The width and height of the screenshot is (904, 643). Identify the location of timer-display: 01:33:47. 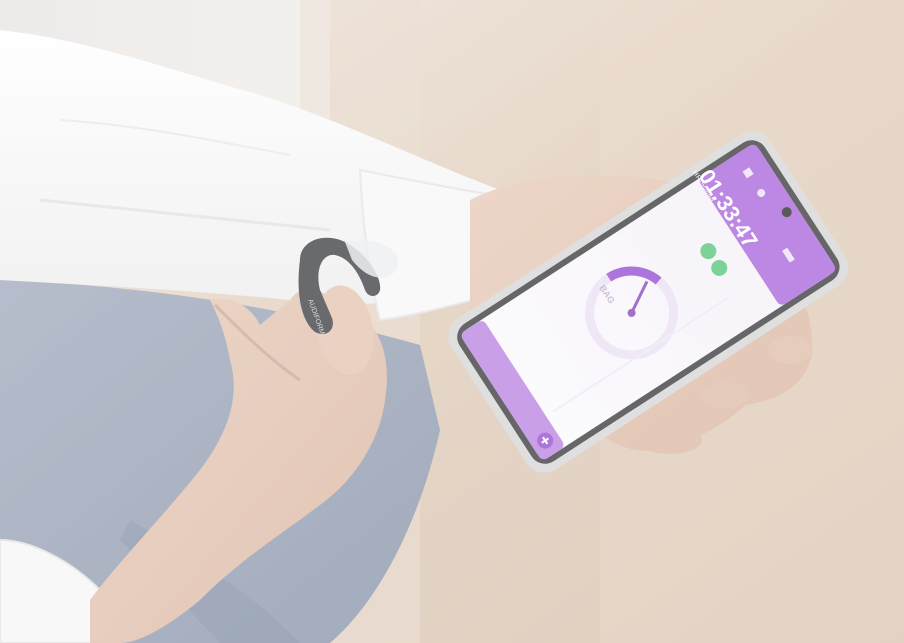
(728, 208).